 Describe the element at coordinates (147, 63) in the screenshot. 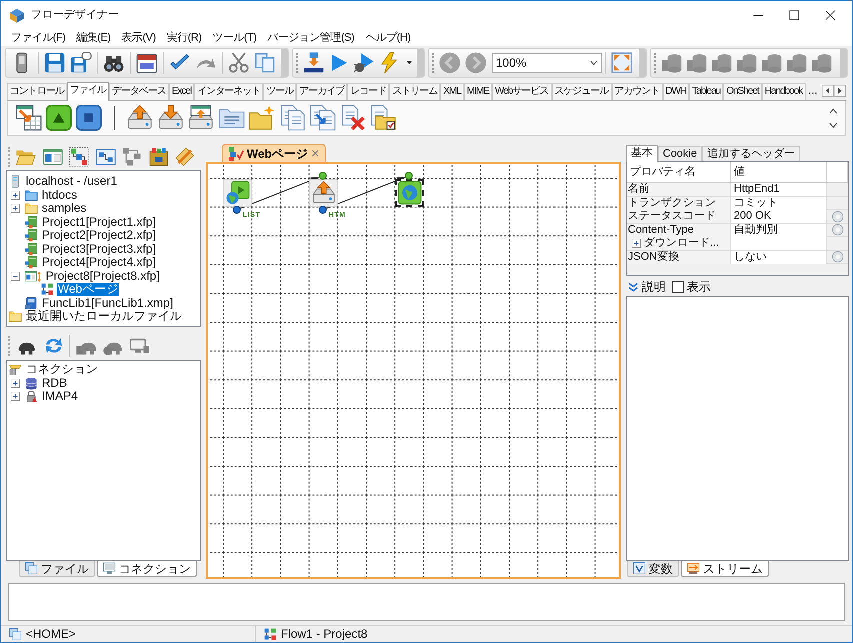

I see `calendar-icon` at that location.